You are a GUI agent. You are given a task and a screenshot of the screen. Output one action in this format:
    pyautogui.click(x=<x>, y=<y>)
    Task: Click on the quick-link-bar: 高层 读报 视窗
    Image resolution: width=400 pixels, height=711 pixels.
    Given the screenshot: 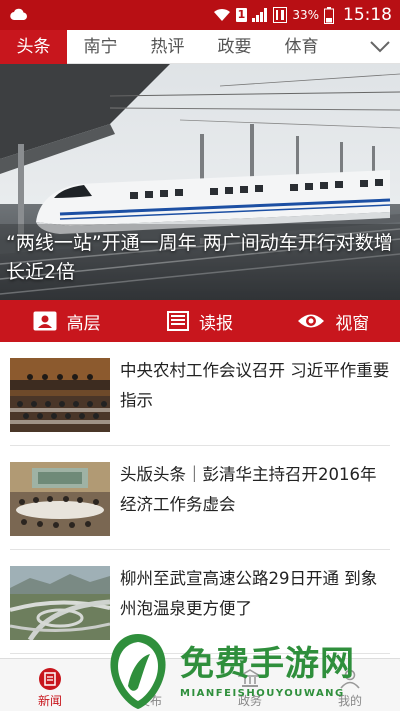 What is the action you would take?
    pyautogui.click(x=200, y=321)
    